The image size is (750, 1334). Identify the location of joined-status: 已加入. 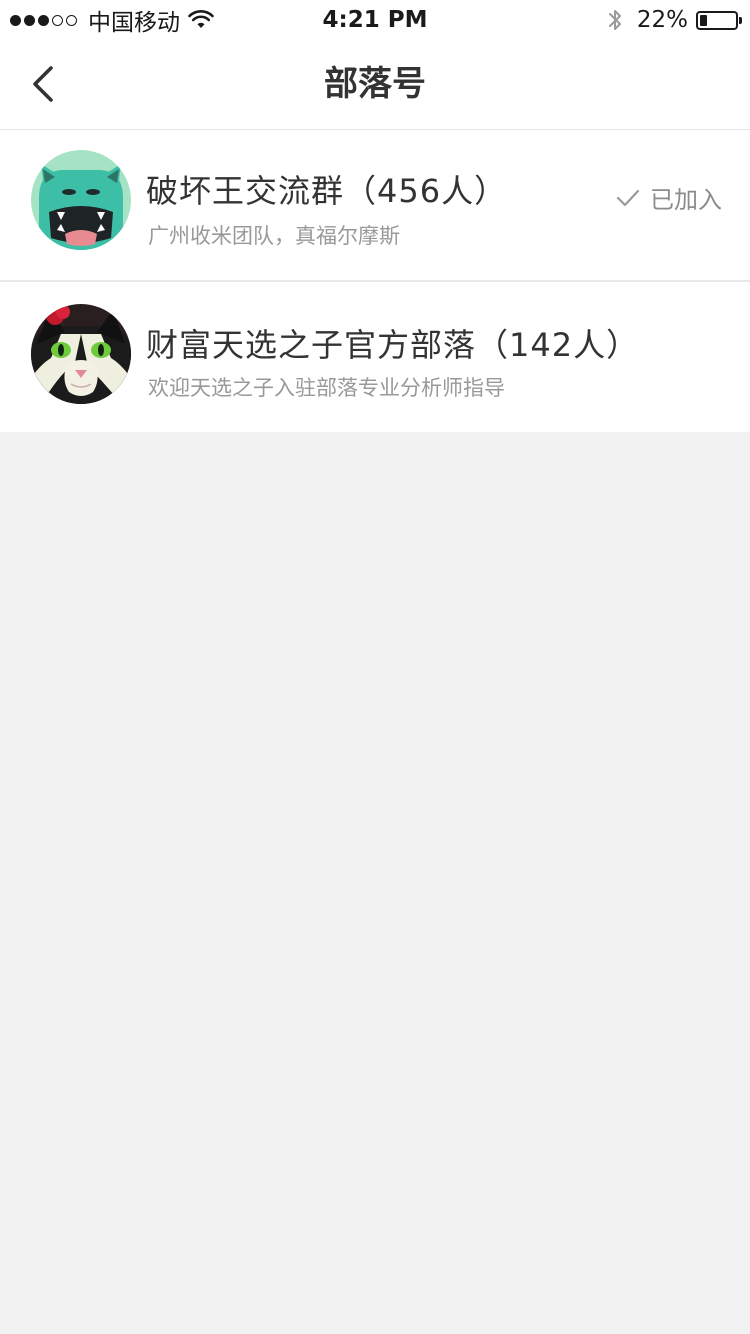
(669, 197).